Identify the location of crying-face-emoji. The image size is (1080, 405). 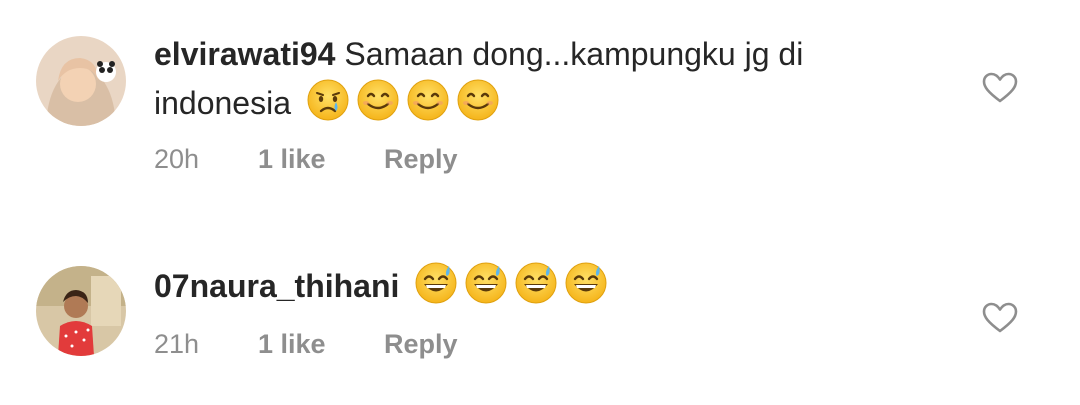
(328, 100).